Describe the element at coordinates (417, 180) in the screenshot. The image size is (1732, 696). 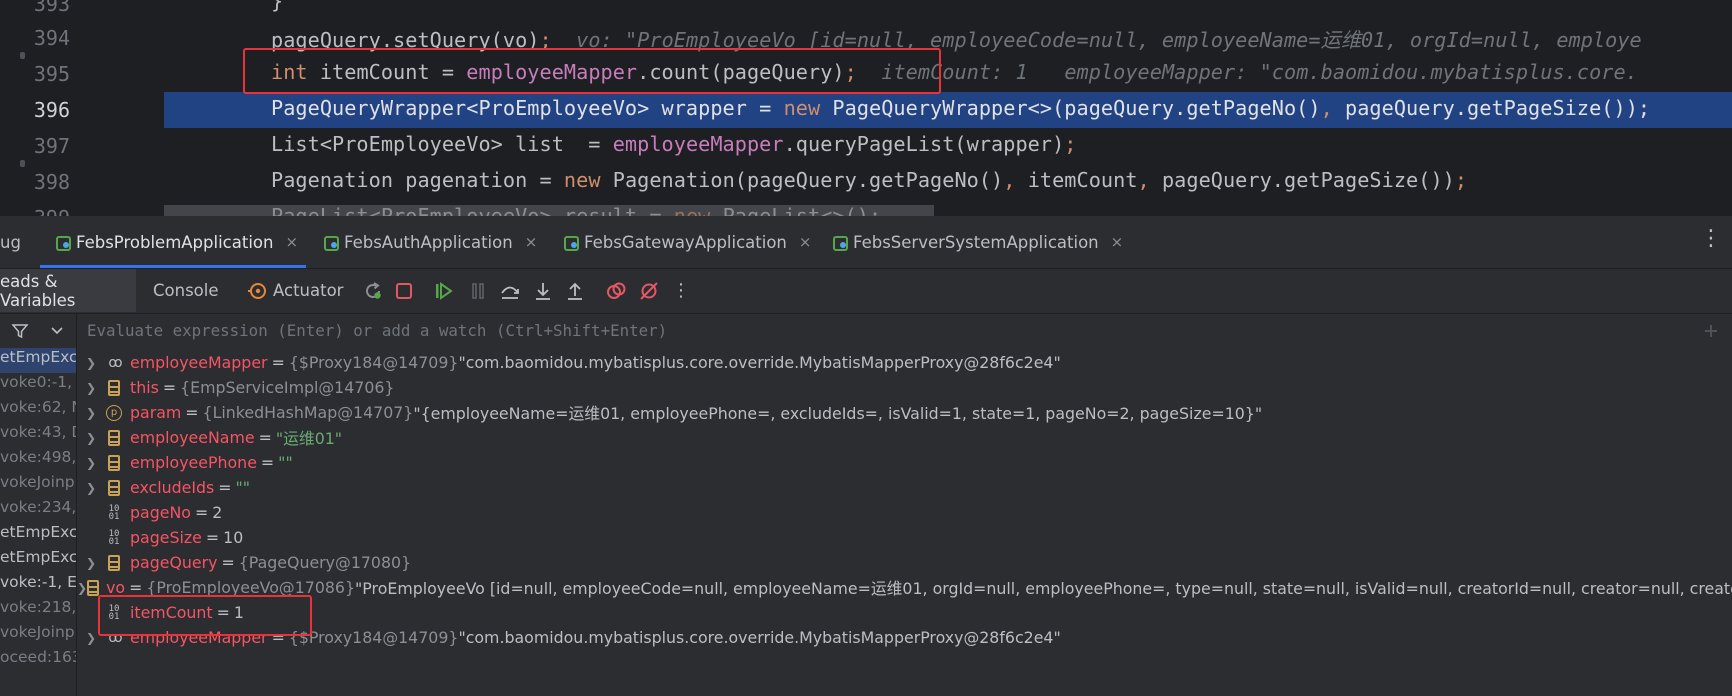
I see `code-text: Pagenation pagenation =` at that location.